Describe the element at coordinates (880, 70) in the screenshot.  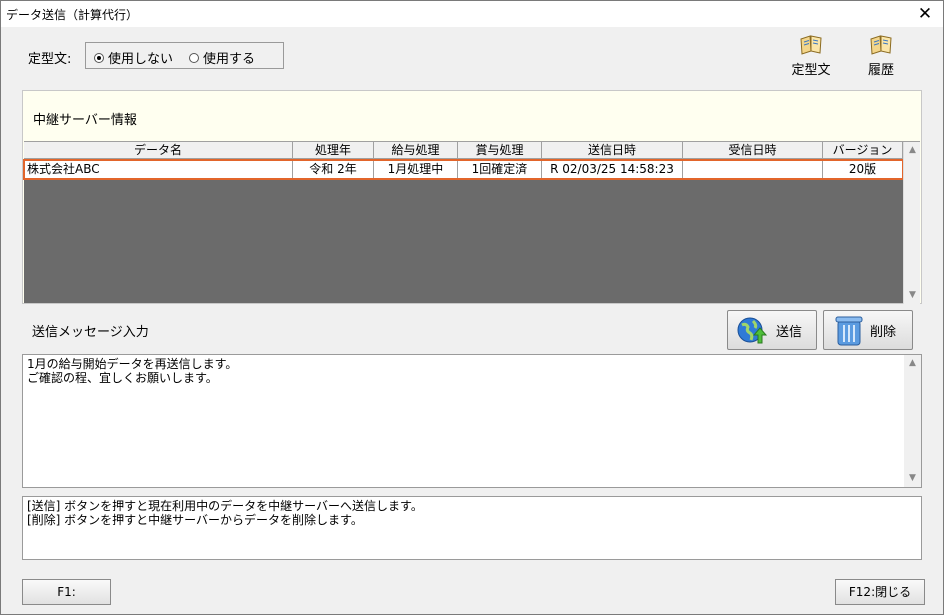
I see `history-button-label: 履歴` at that location.